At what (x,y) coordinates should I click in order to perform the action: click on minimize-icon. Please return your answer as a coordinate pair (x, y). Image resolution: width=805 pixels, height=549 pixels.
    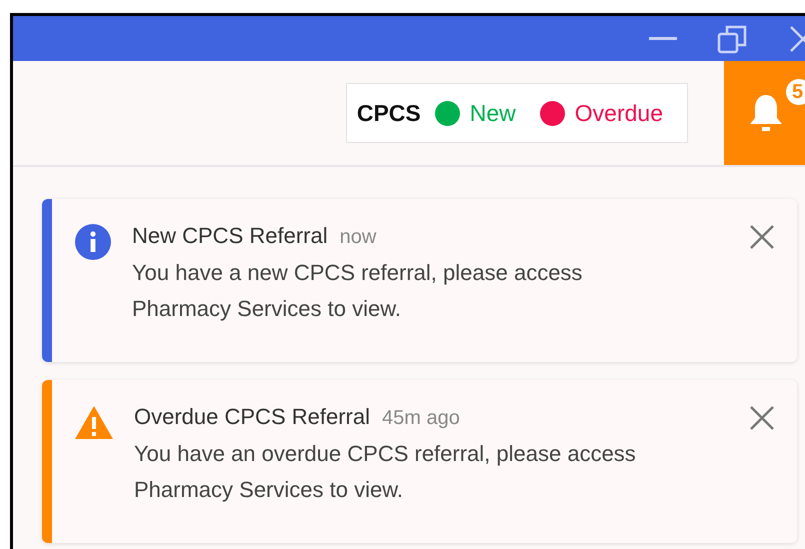
    Looking at the image, I should click on (663, 38).